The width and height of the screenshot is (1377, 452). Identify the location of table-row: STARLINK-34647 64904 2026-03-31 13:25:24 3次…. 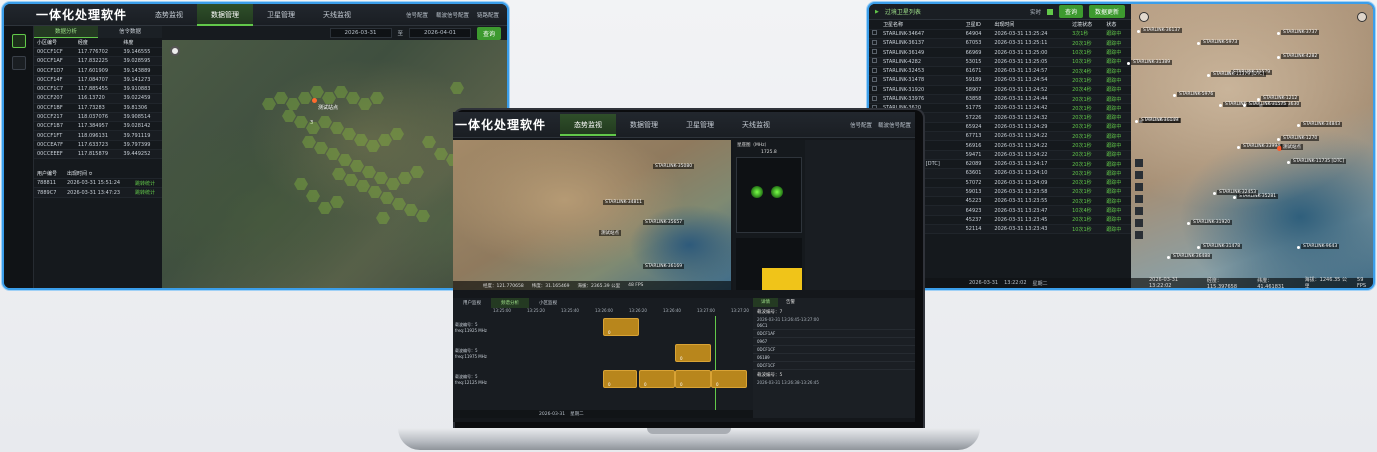
(1000, 34).